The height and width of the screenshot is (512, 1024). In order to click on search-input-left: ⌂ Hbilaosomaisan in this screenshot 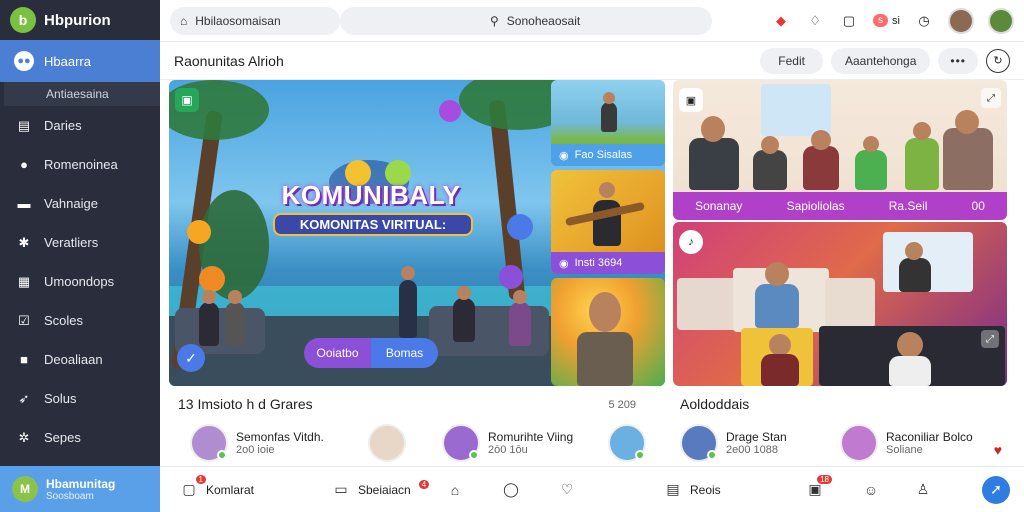, I will do `click(255, 20)`.